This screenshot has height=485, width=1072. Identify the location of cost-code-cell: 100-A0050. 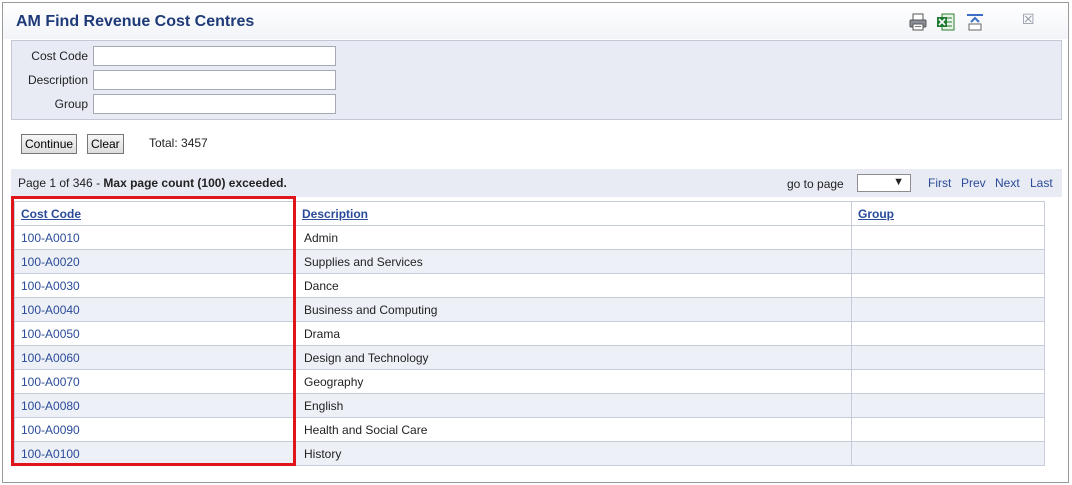
(155, 333).